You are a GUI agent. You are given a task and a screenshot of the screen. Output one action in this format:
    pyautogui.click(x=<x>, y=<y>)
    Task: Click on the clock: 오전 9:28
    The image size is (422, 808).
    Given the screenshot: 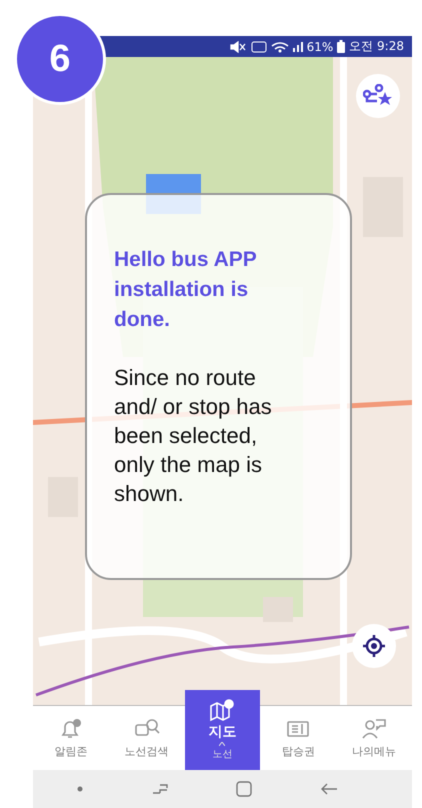 What is the action you would take?
    pyautogui.click(x=376, y=46)
    